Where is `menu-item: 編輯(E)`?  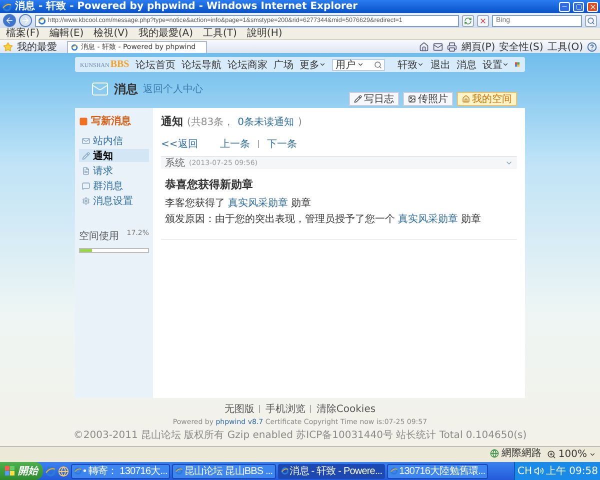 menu-item: 編輯(E) is located at coordinates (67, 33).